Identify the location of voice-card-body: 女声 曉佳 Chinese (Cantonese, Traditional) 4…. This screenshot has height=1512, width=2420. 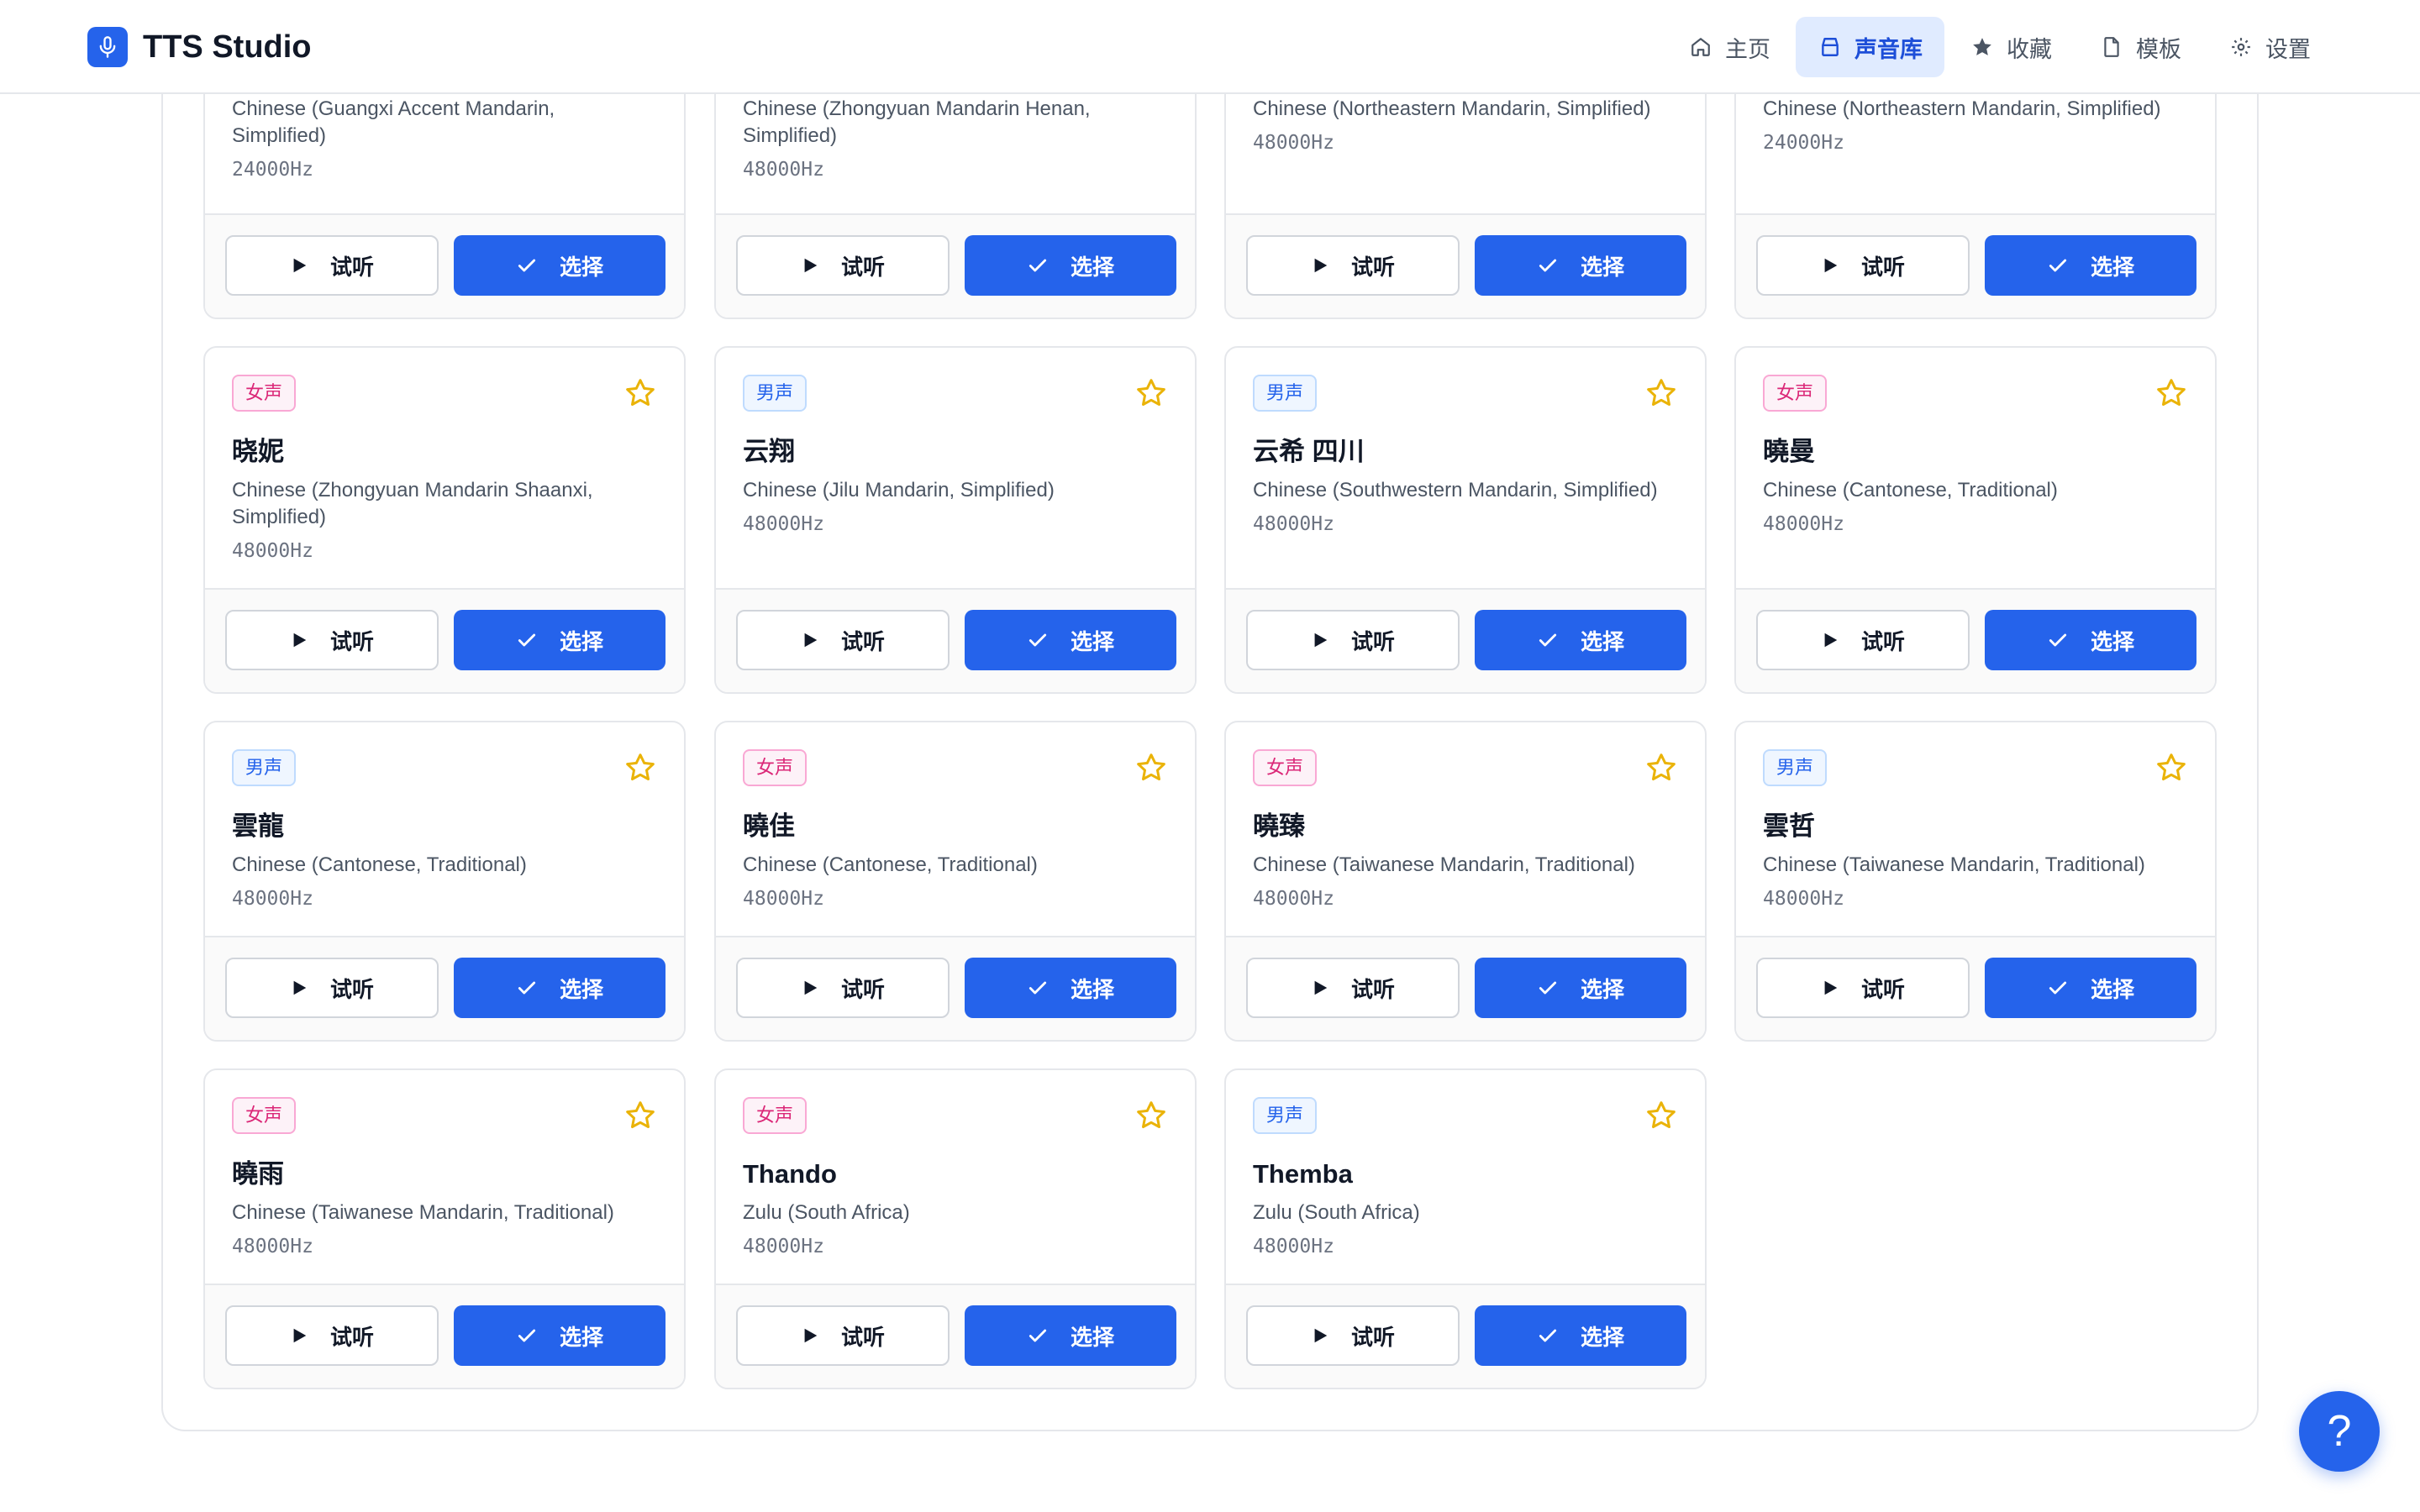
(956, 829).